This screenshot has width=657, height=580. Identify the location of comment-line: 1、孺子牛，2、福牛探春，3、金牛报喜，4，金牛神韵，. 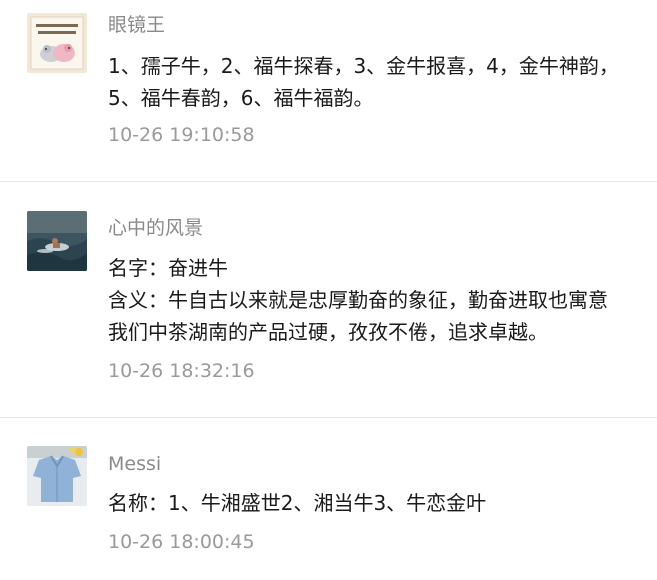
(363, 66).